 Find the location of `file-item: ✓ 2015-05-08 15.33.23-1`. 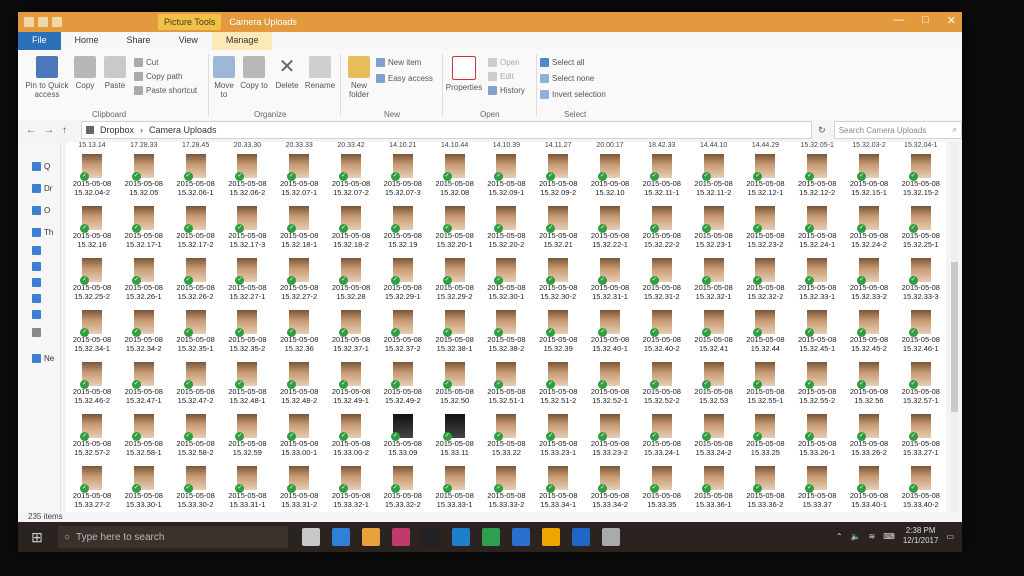

file-item: ✓ 2015-05-08 15.33.23-1 is located at coordinates (558, 438).